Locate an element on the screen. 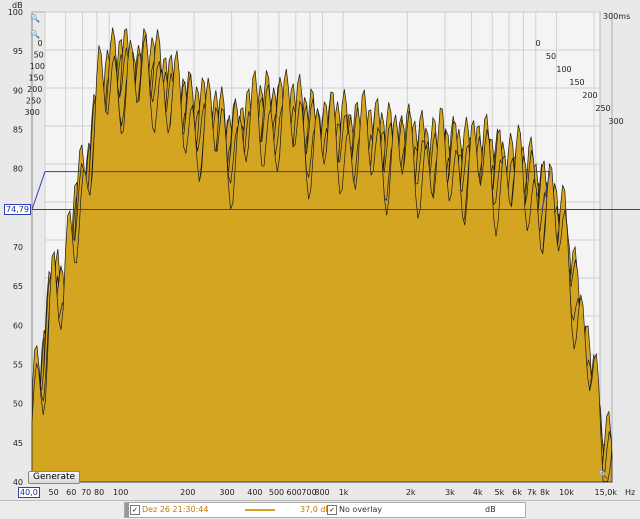 This screenshot has height=519, width=640. z-tick-label-left: 50 is located at coordinates (39, 55).